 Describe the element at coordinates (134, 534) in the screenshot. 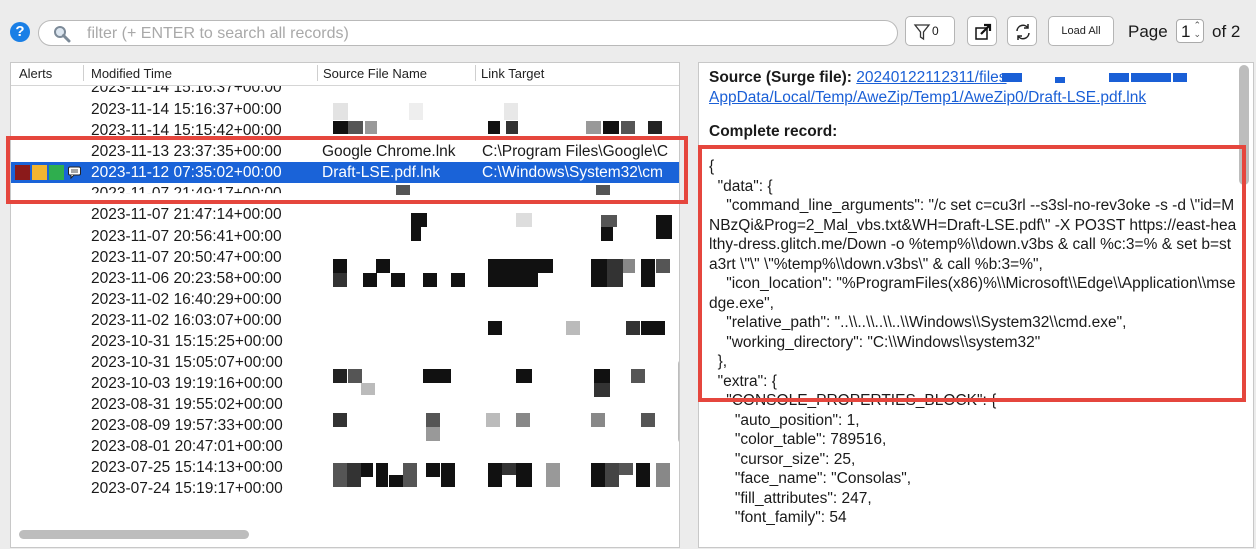

I see `horizontal-scrollbar` at that location.